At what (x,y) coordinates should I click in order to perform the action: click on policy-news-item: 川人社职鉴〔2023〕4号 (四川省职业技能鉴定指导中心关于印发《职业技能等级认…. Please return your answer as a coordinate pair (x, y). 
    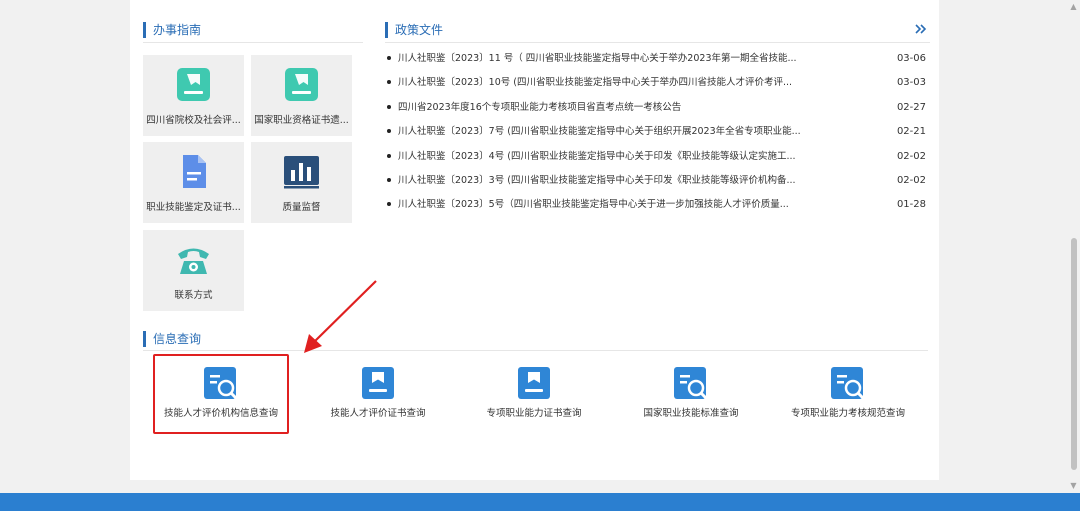
    Looking at the image, I should click on (657, 160).